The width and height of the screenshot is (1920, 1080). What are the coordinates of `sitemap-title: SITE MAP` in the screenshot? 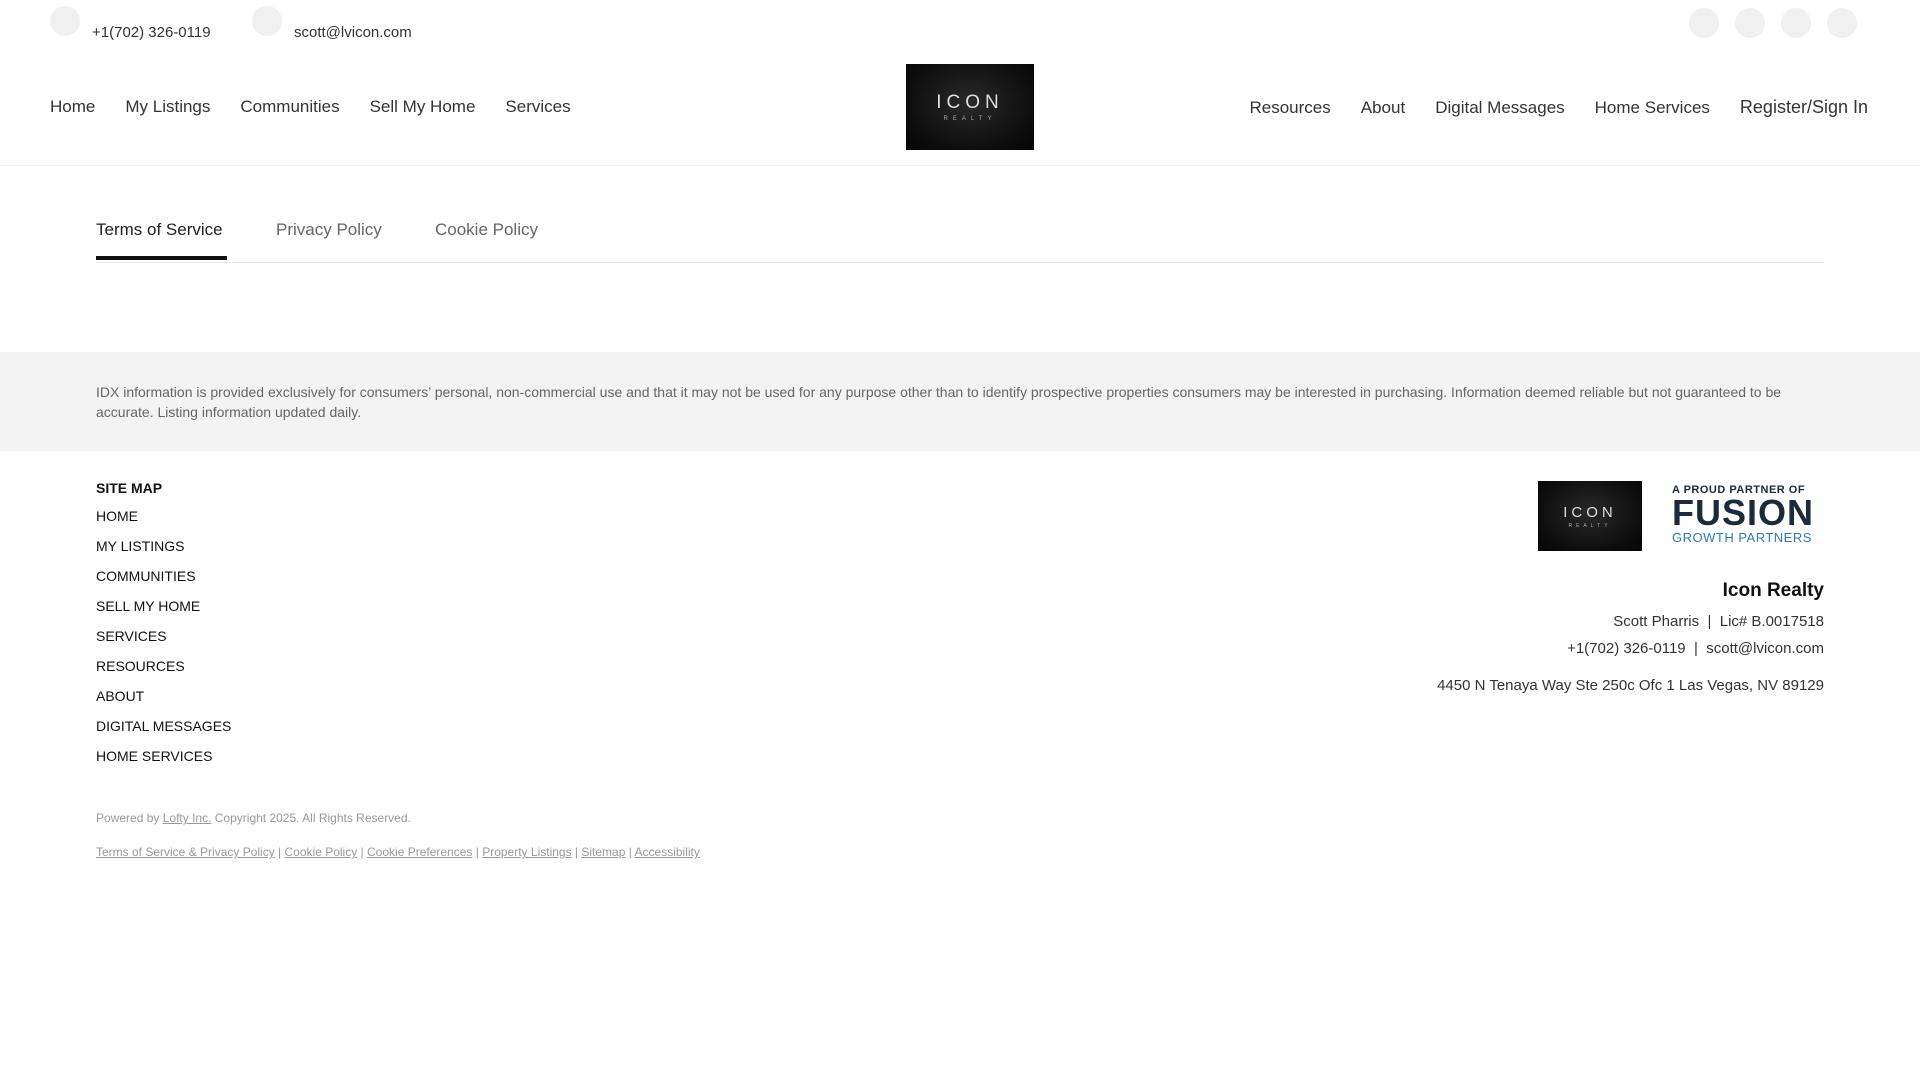 It's located at (129, 488).